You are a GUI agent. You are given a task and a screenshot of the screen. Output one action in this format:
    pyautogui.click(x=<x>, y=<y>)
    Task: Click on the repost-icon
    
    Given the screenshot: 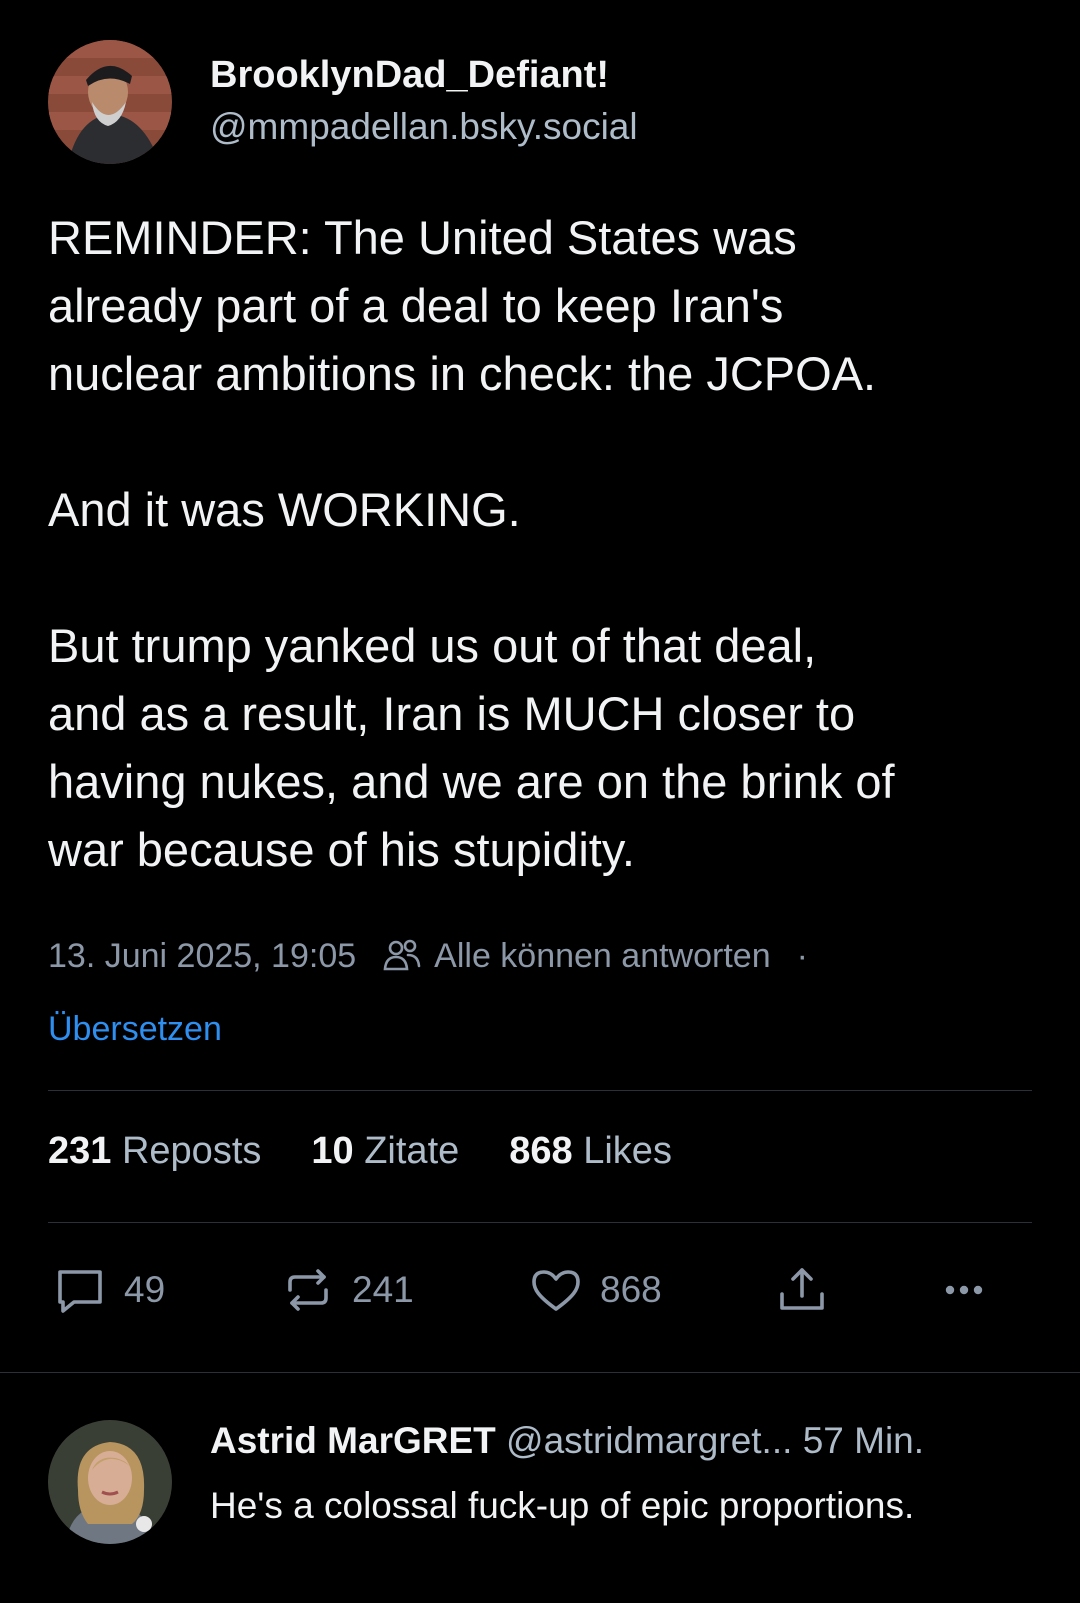 What is the action you would take?
    pyautogui.click(x=308, y=1290)
    